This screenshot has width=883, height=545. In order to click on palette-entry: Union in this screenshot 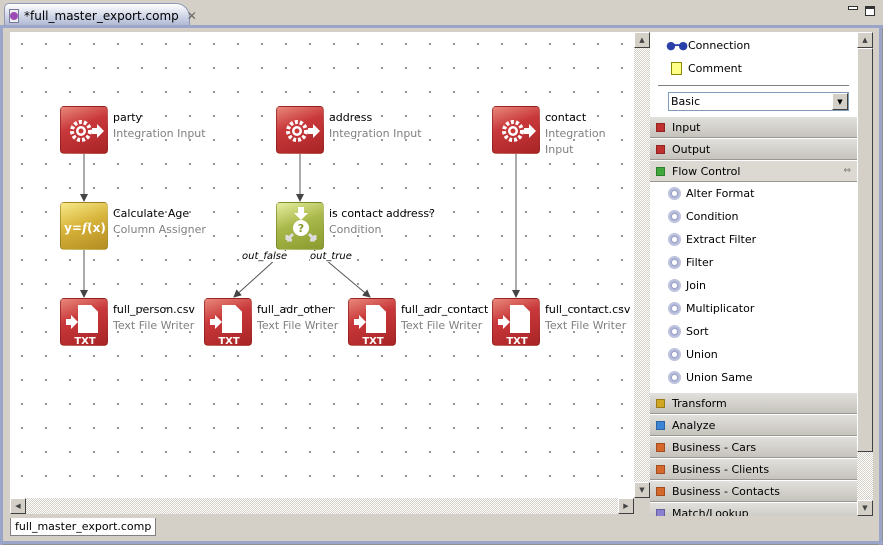, I will do `click(753, 354)`.